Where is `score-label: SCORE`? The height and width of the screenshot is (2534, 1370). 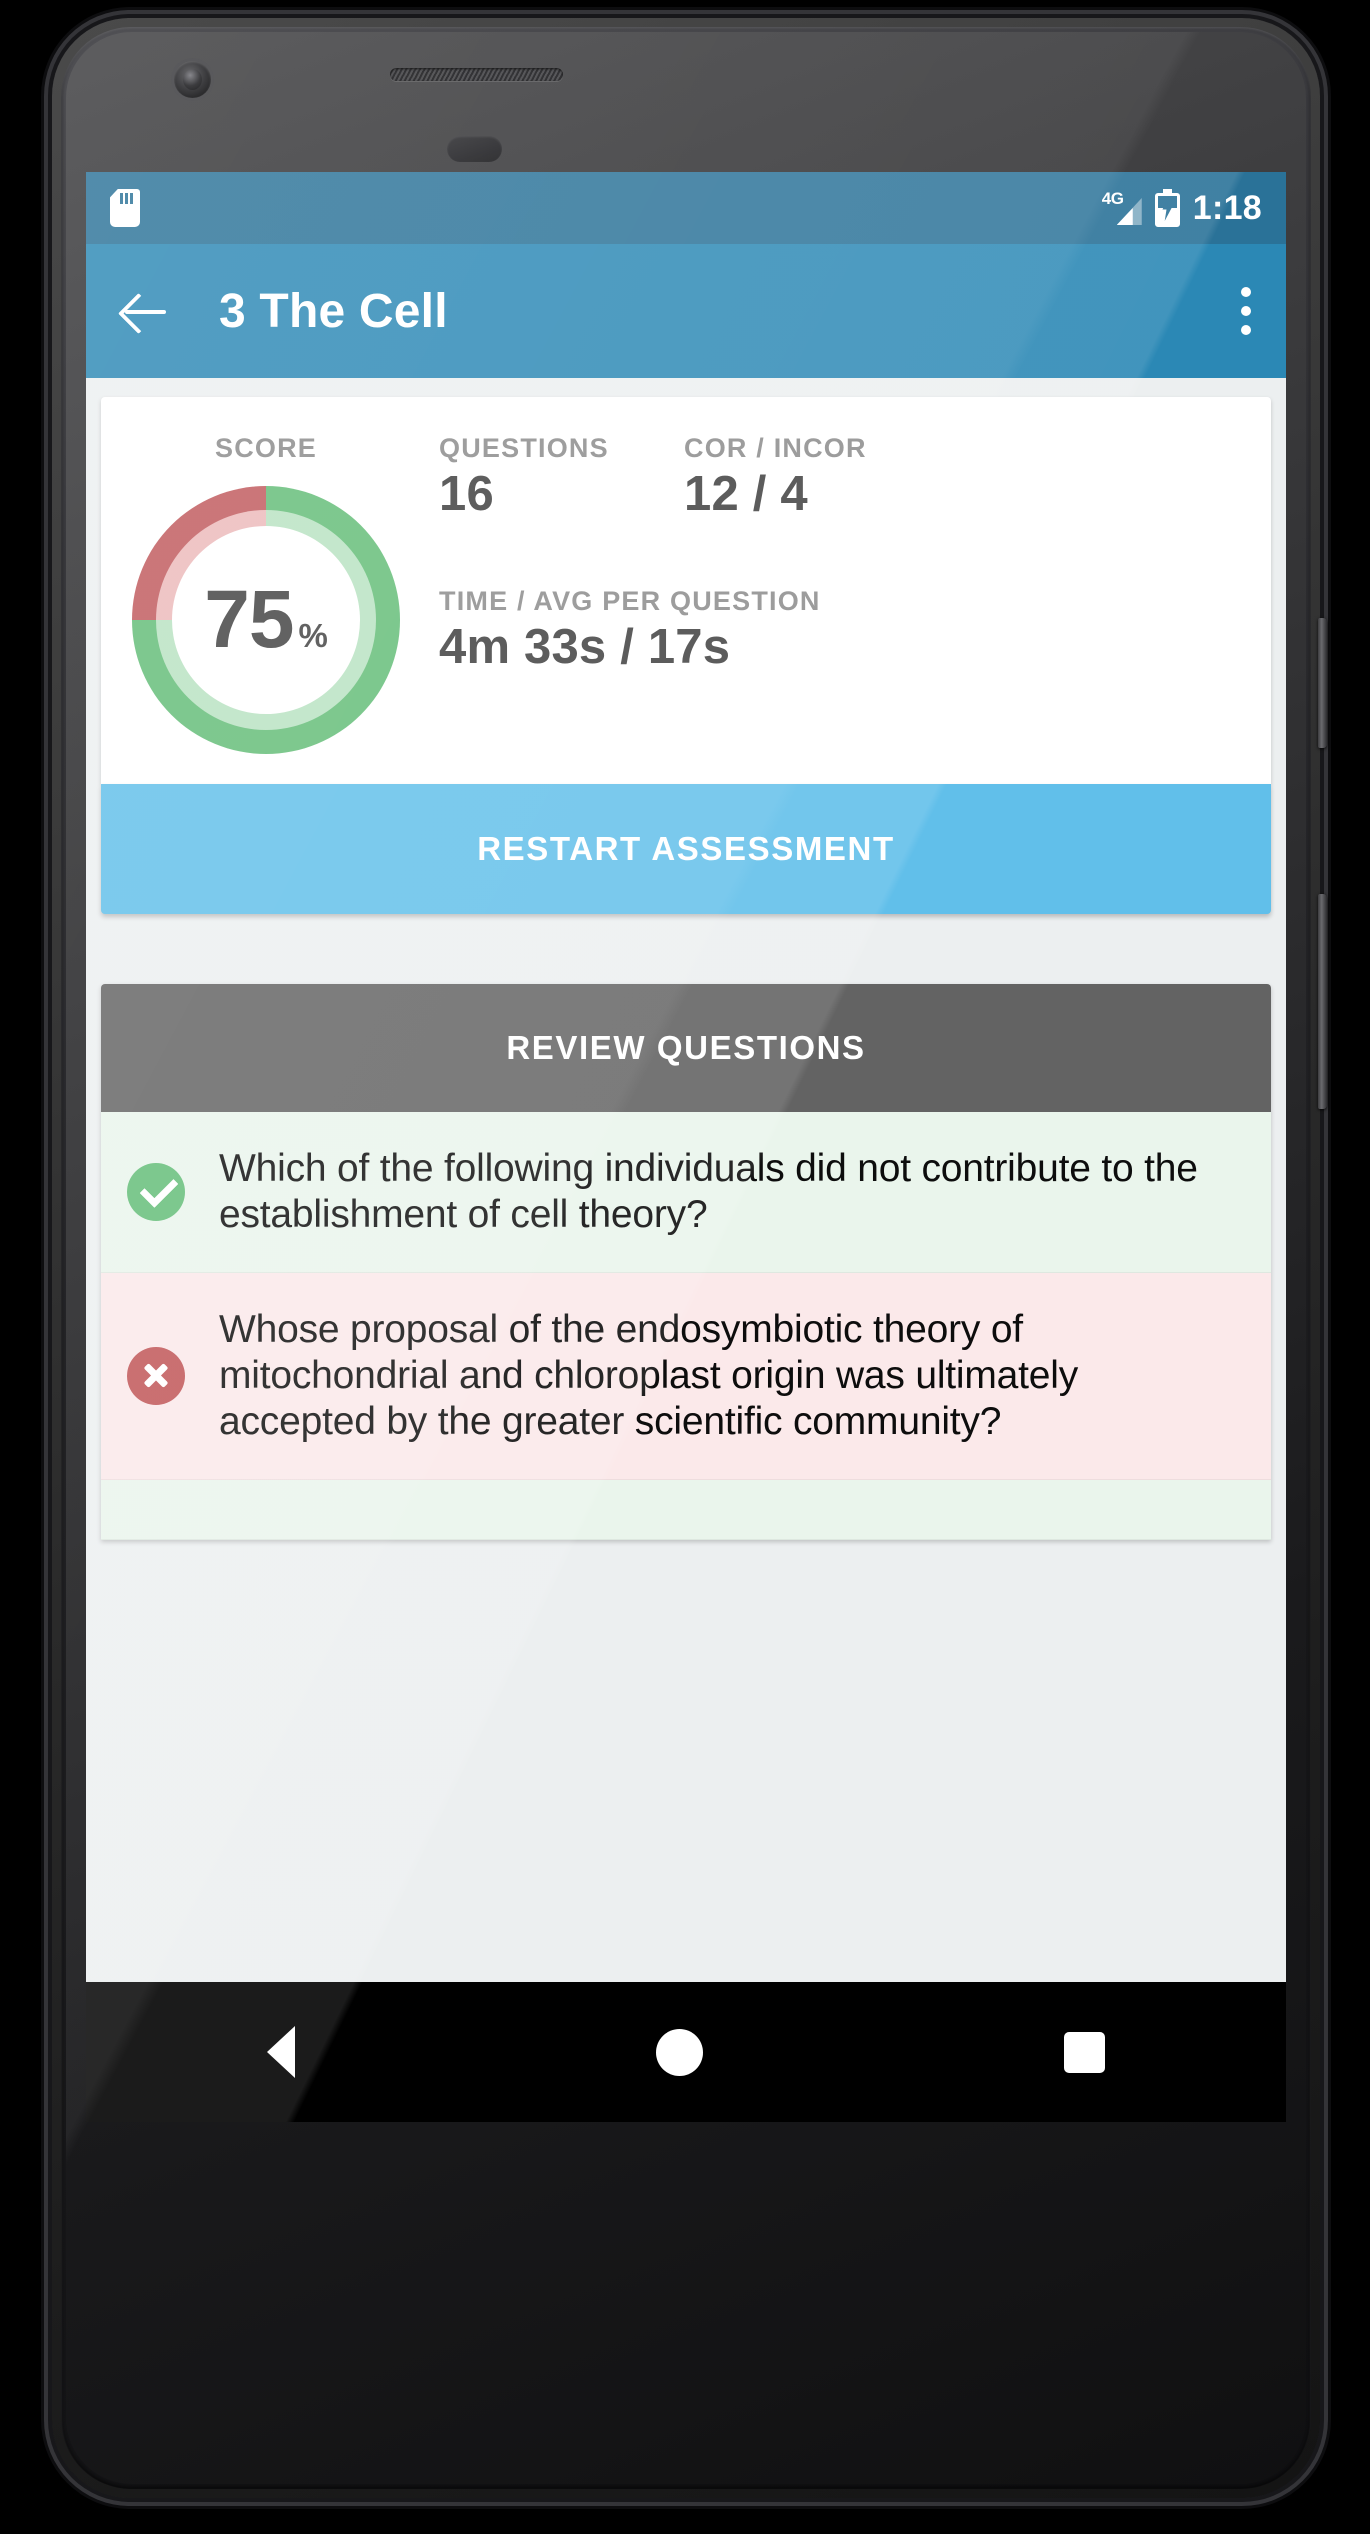
score-label: SCORE is located at coordinates (266, 448).